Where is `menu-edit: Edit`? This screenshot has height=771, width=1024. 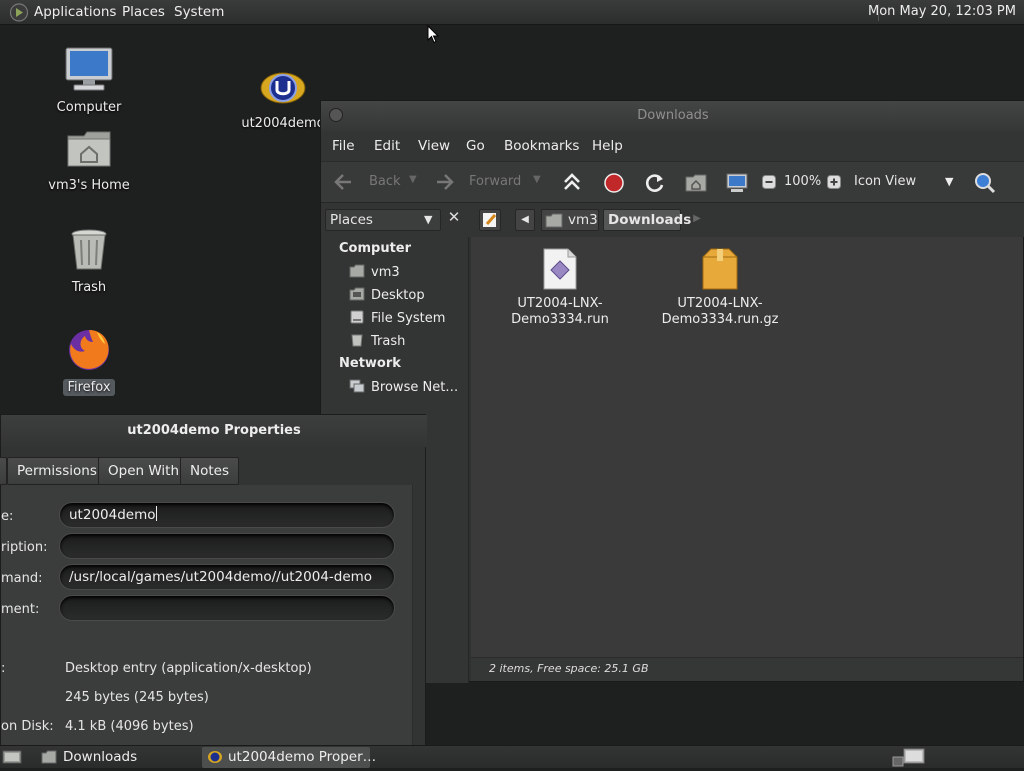 menu-edit: Edit is located at coordinates (387, 146).